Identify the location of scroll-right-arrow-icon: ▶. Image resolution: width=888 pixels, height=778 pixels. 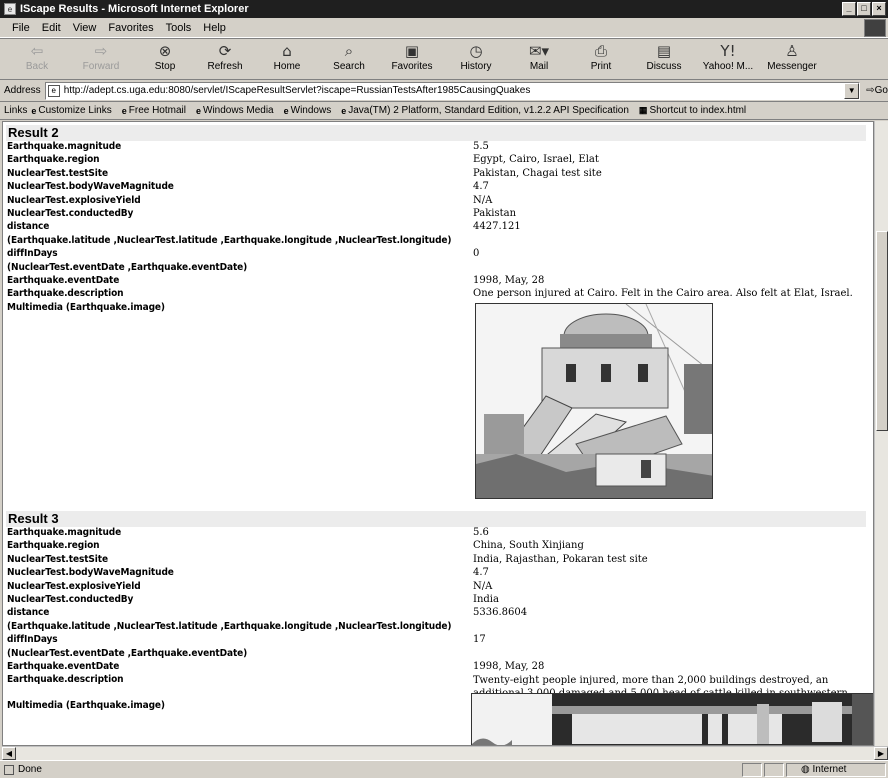
(881, 753).